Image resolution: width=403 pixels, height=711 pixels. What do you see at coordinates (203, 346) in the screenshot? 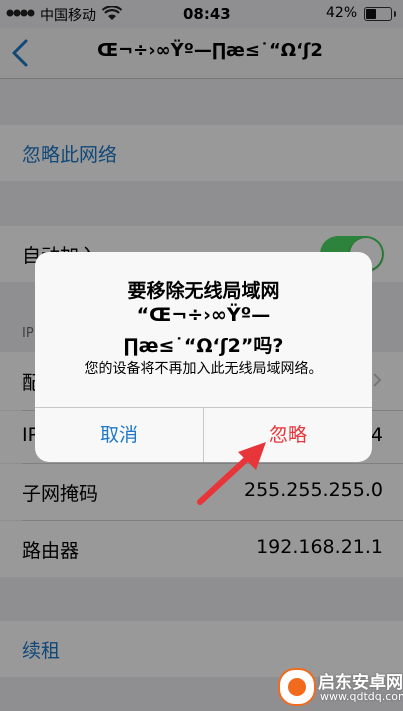
I see `alert-title-line-3: ∏æ≤˙“Ω‘ʃ2”吗?` at bounding box center [203, 346].